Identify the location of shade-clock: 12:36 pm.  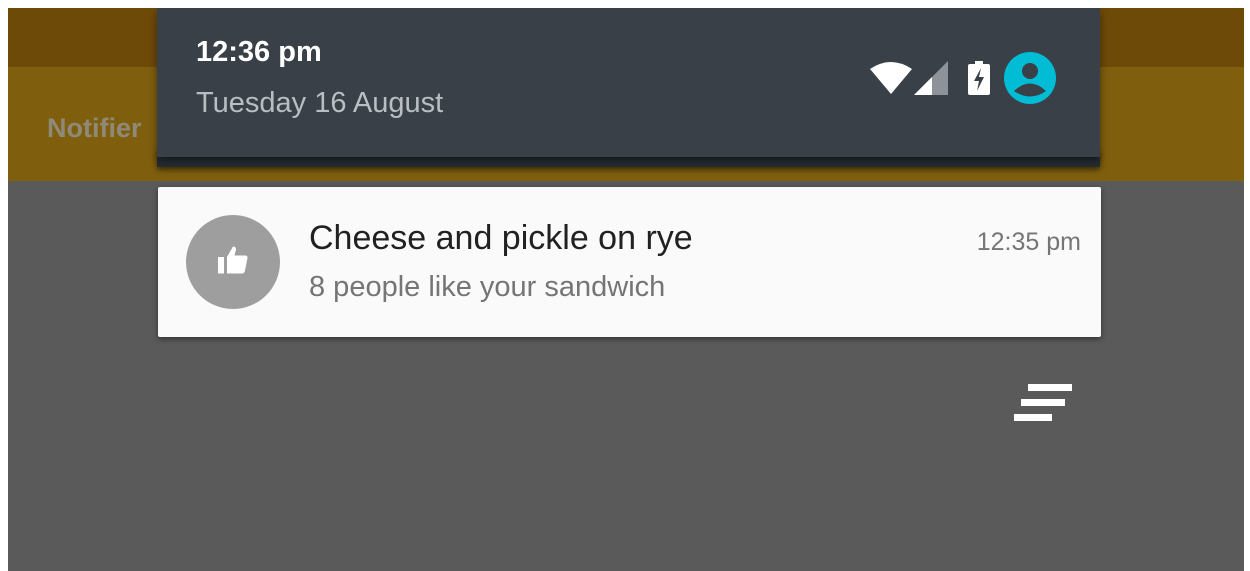
(259, 52).